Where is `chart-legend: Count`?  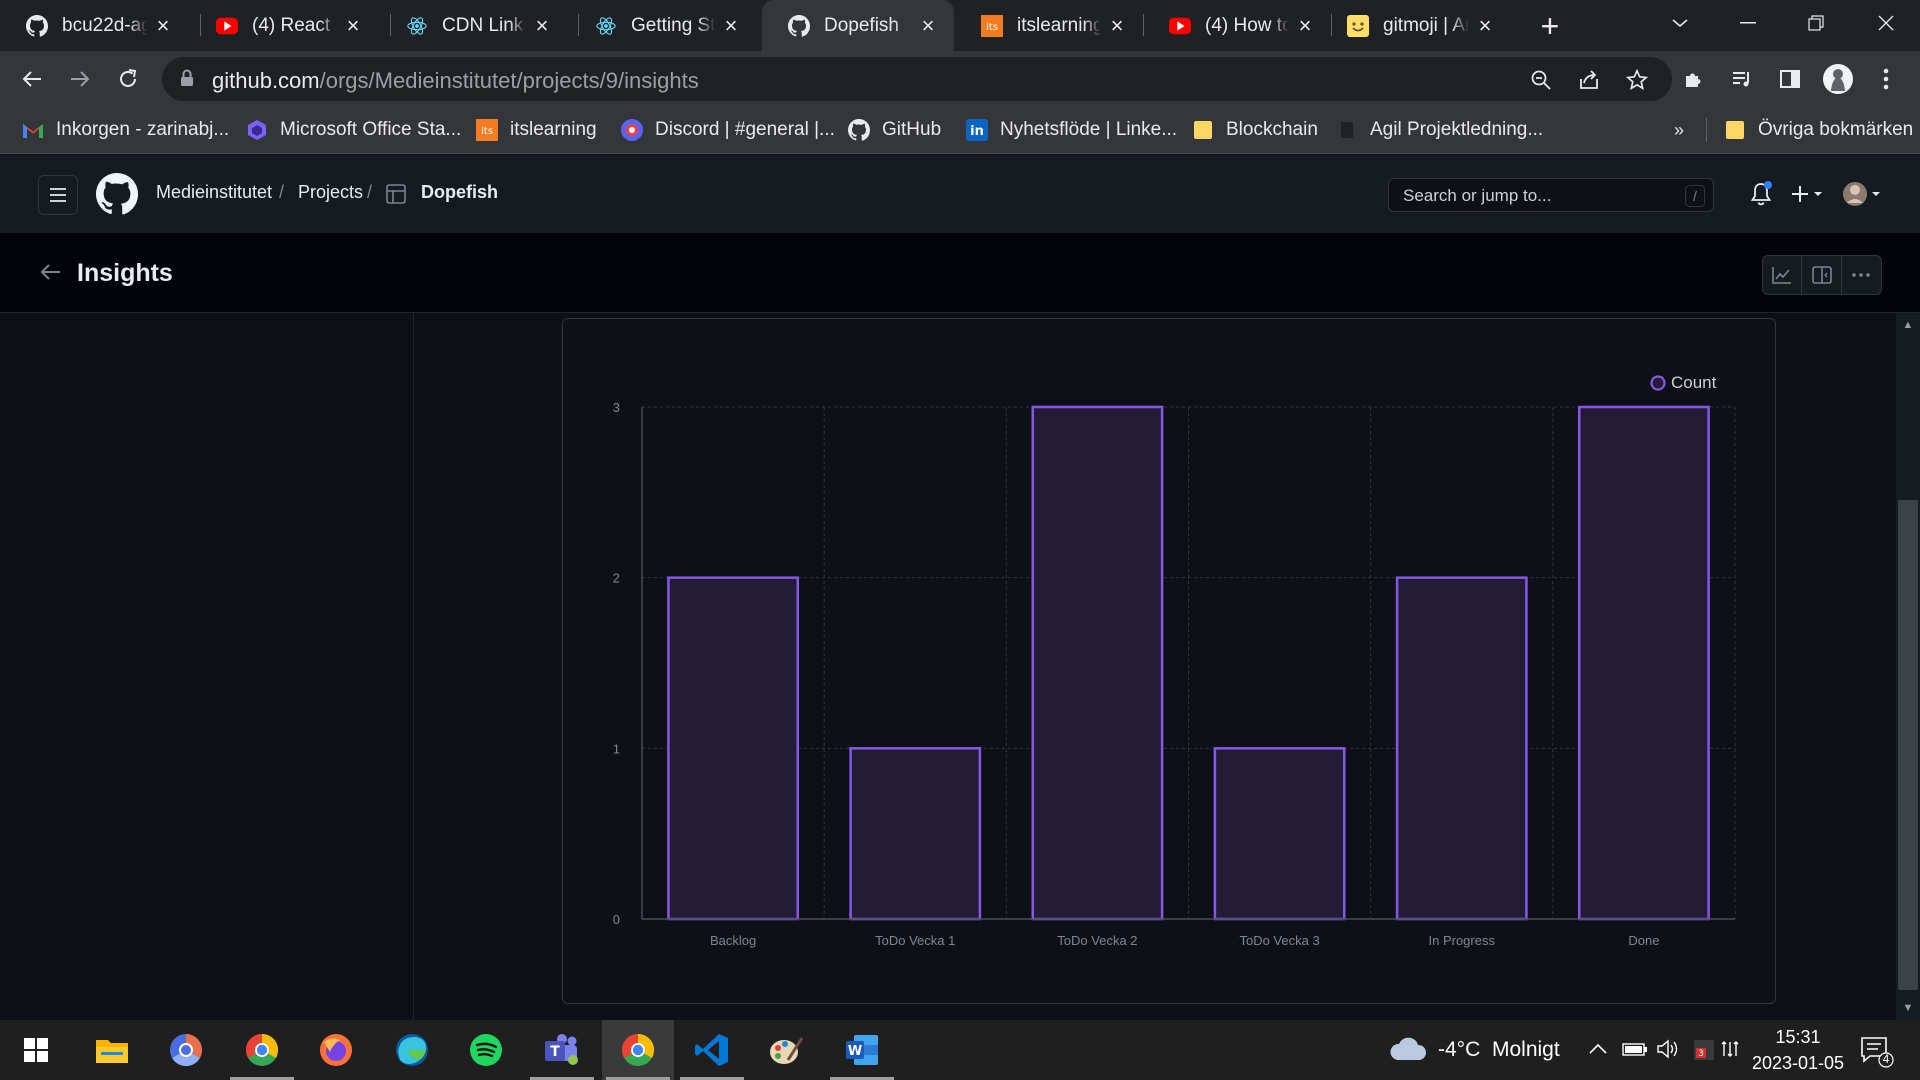
chart-legend: Count is located at coordinates (1683, 382).